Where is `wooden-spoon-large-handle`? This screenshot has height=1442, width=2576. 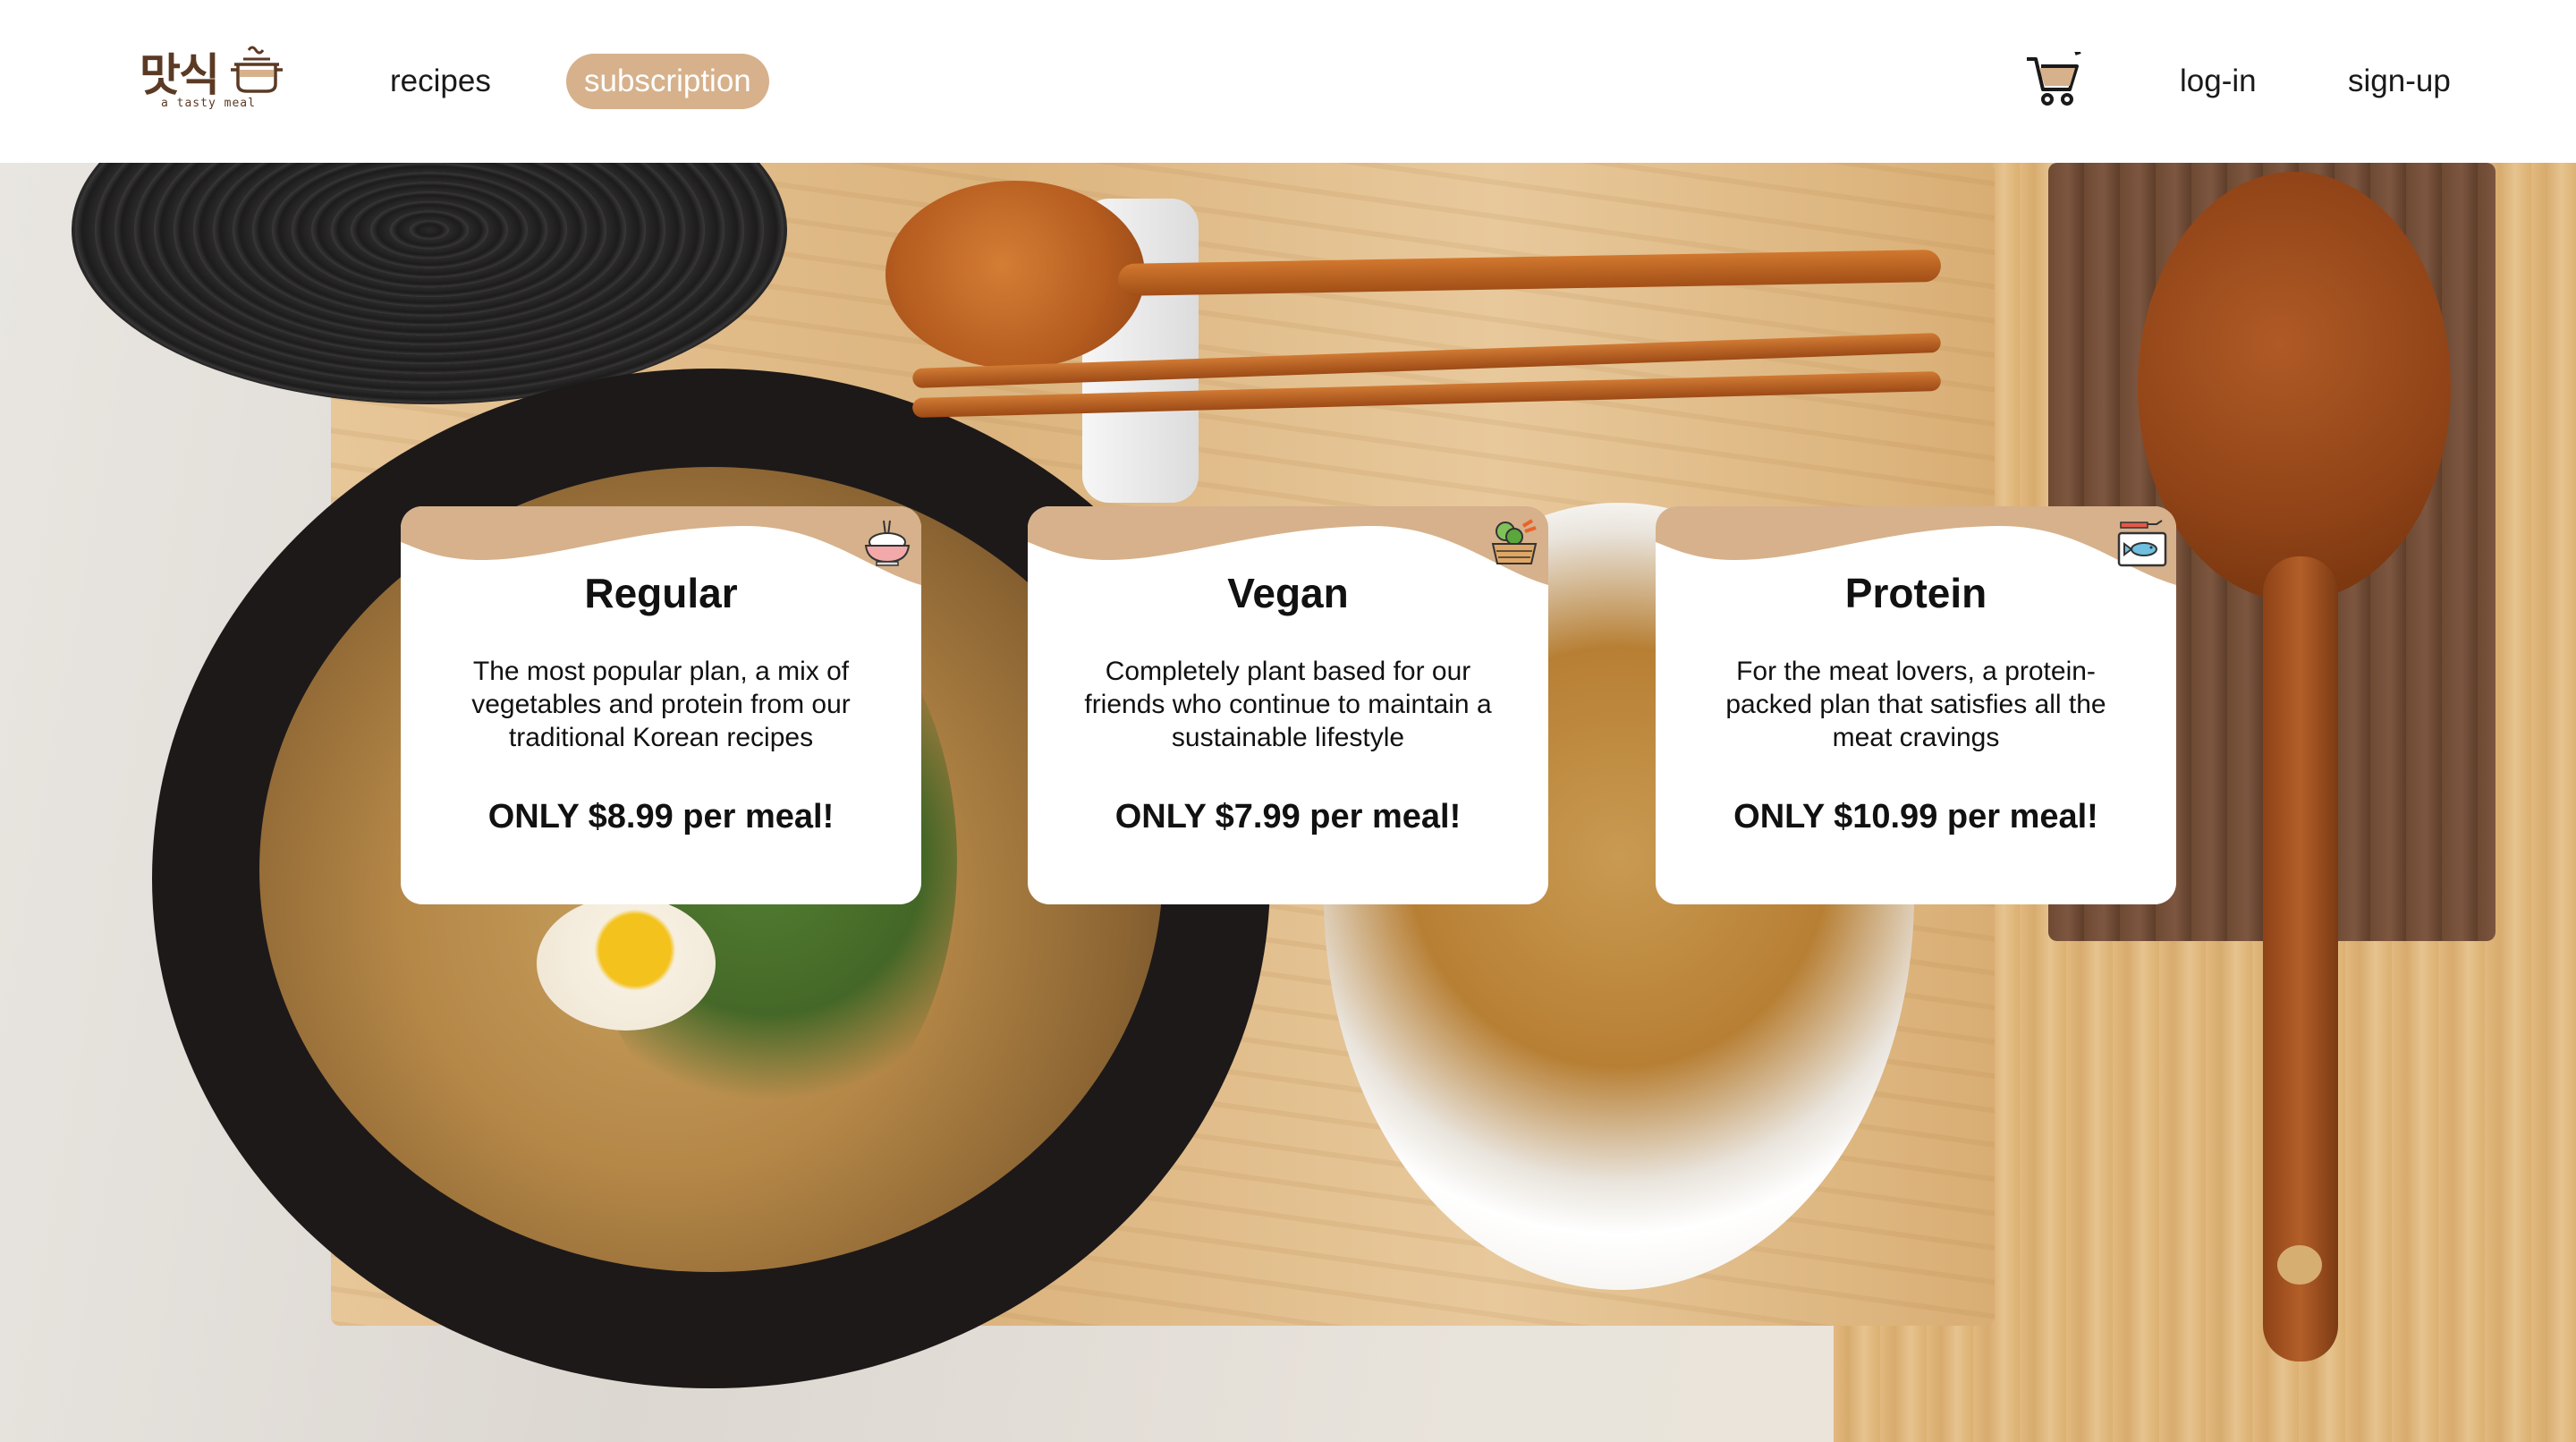 wooden-spoon-large-handle is located at coordinates (2300, 958).